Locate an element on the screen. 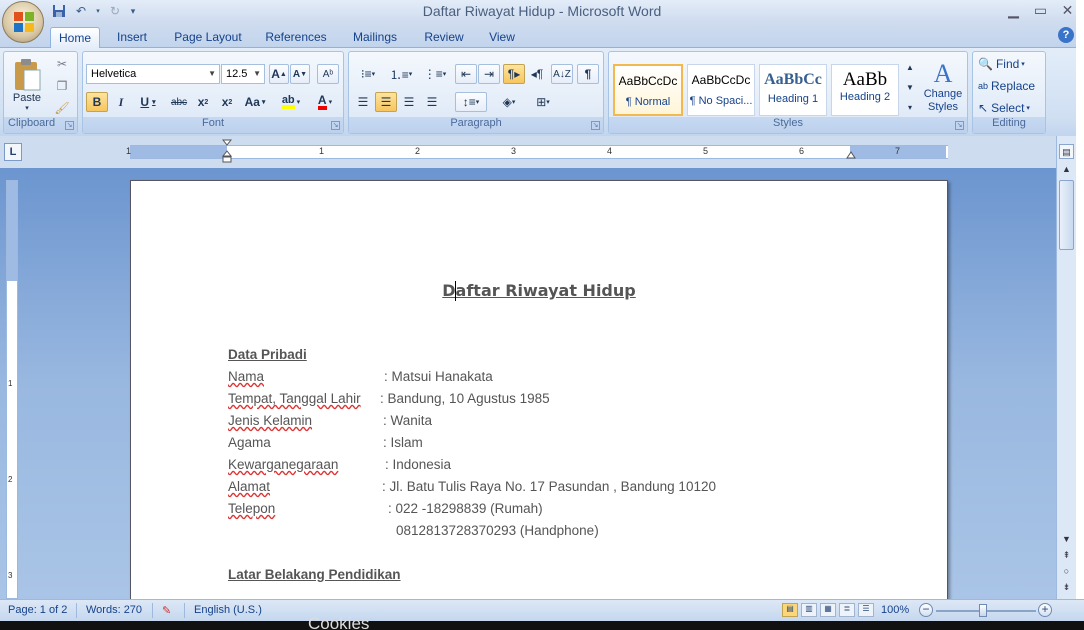  undo-dropdown-icon: ▾ is located at coordinates (98, 11).